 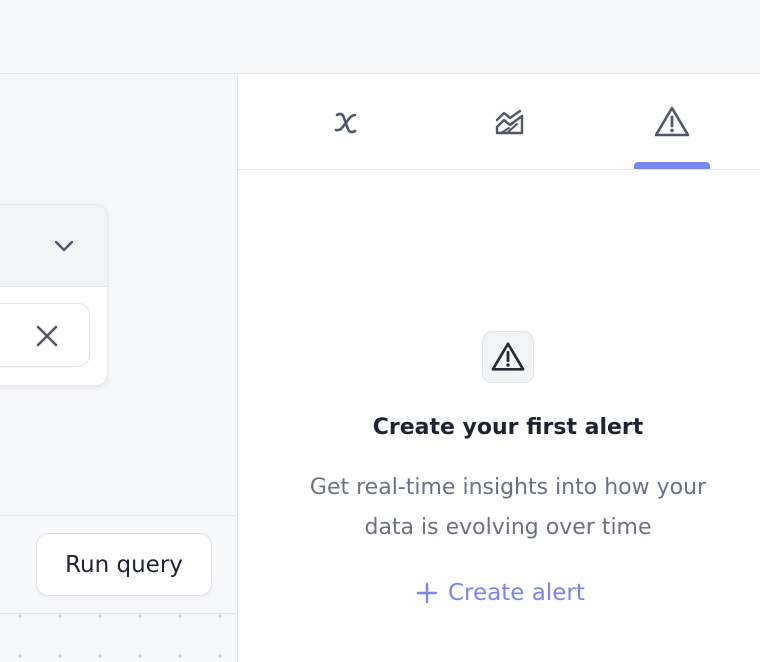 I want to click on filter-card-header, so click(x=53, y=246).